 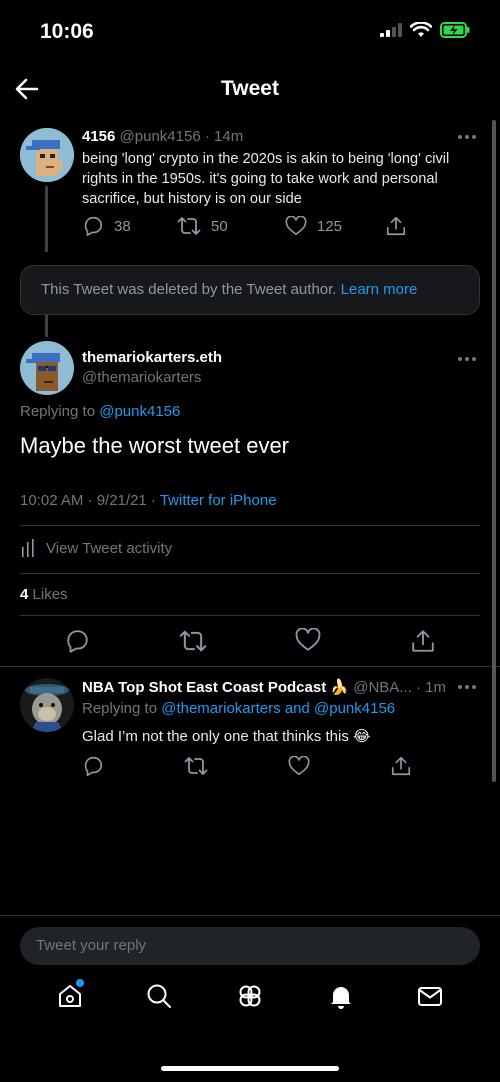 I want to click on author-name: themariokarters.eth, so click(x=152, y=357).